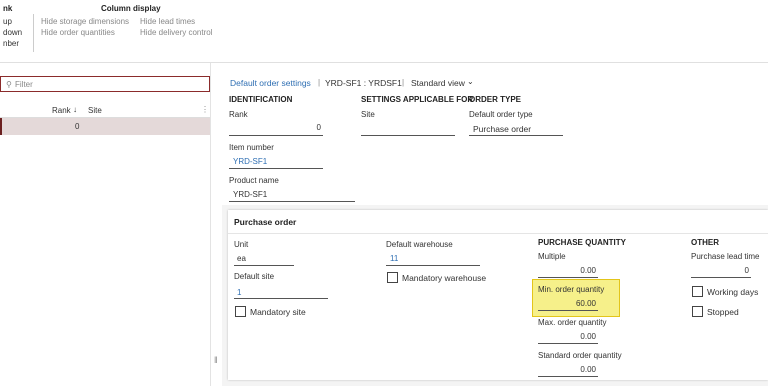  What do you see at coordinates (241, 244) in the screenshot?
I see `unit-label: Unit` at bounding box center [241, 244].